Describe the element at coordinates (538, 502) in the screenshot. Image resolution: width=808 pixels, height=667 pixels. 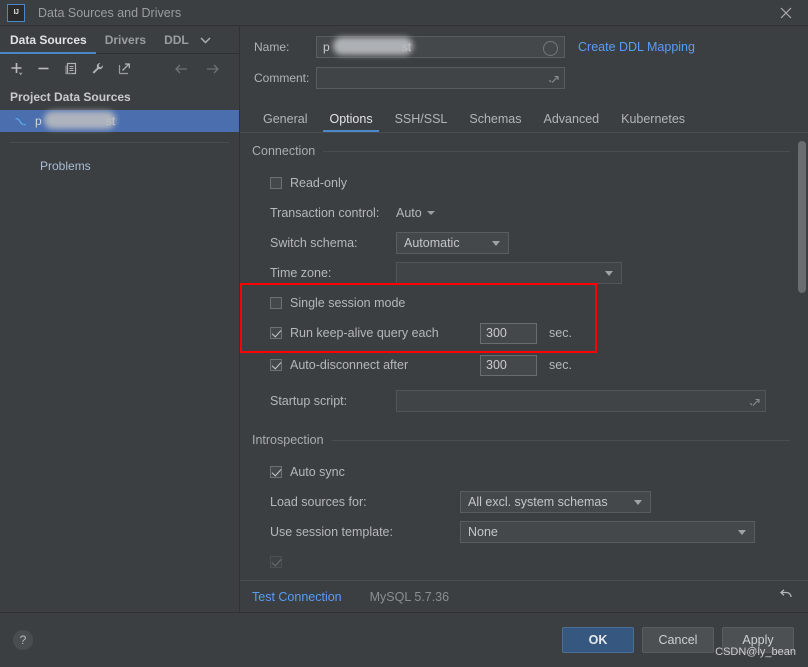
I see `load-sources-value: All excl. system schemas` at that location.